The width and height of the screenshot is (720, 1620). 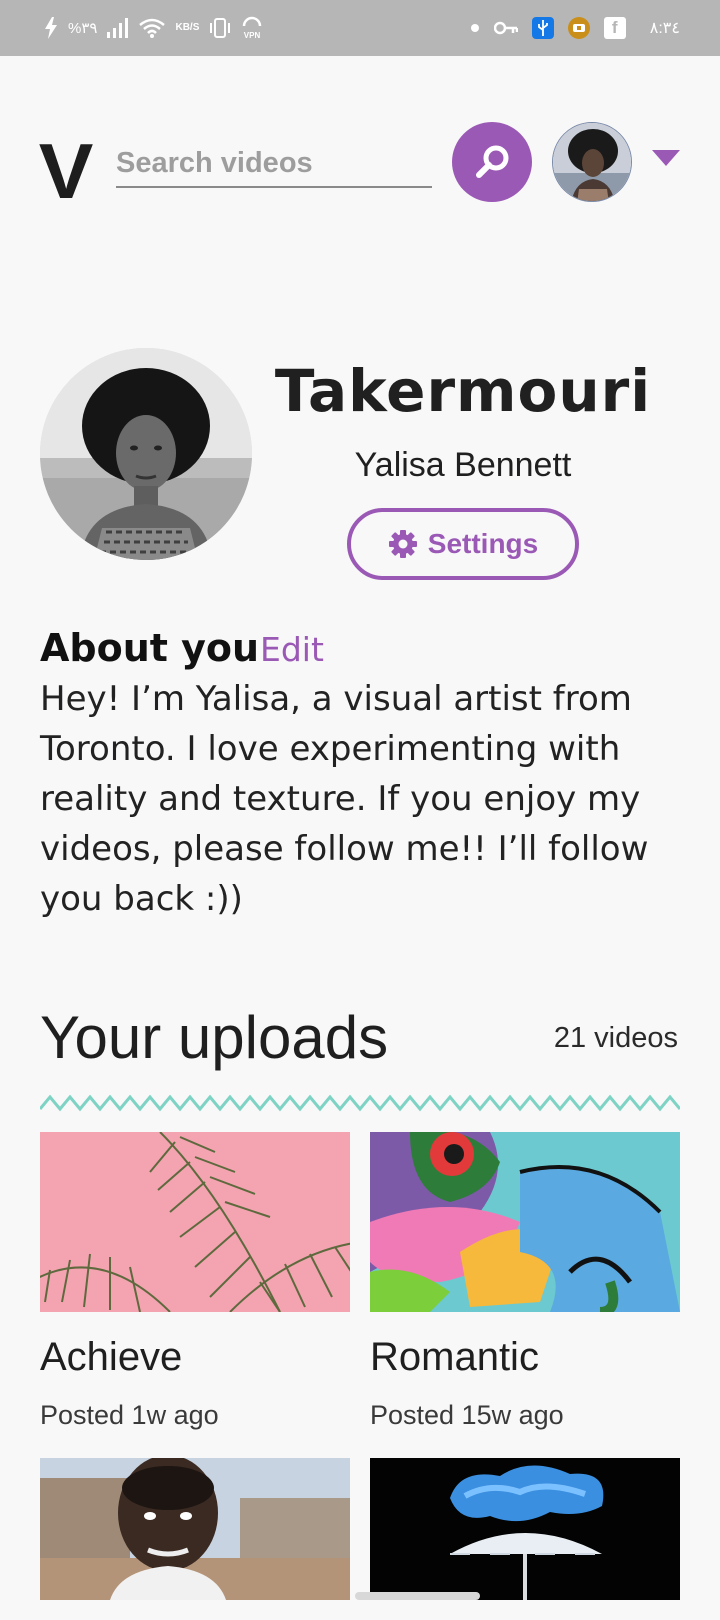 I want to click on usb-icon, so click(x=542, y=28).